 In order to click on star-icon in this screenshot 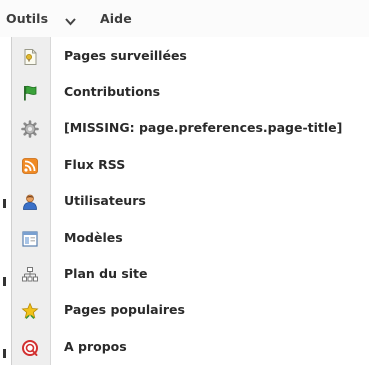, I will do `click(30, 311)`.